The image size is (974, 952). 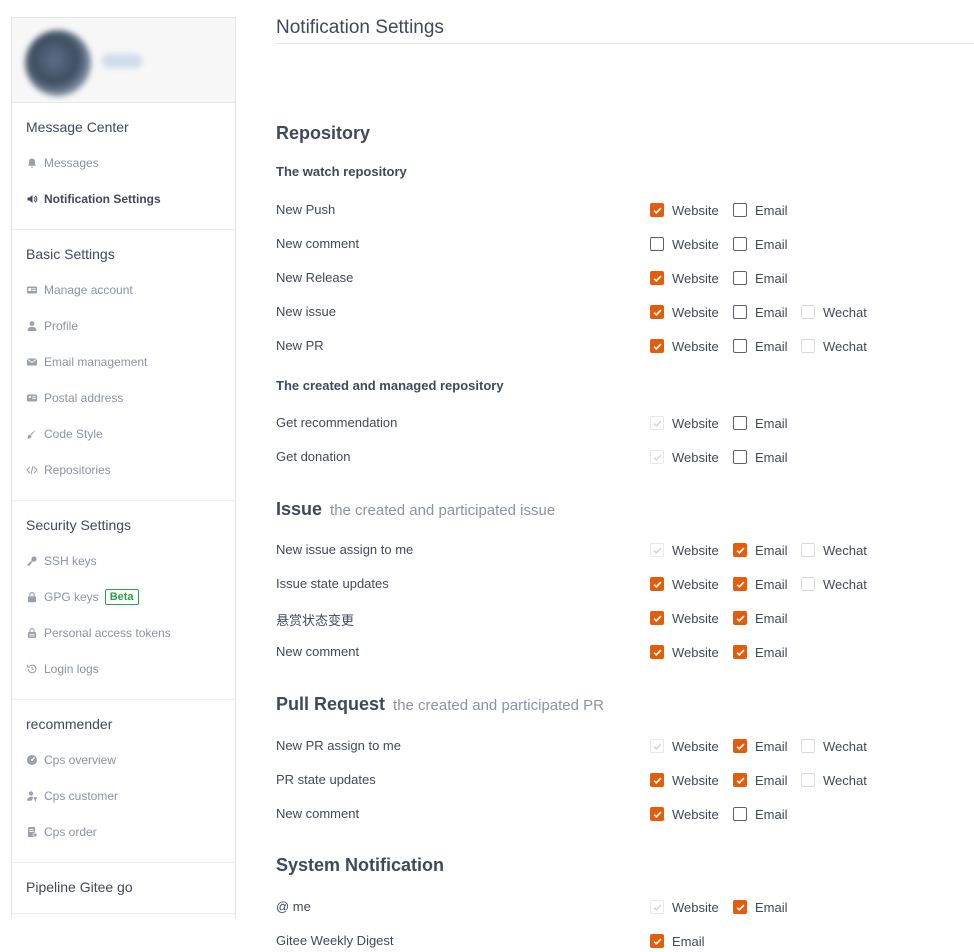 What do you see at coordinates (625, 814) in the screenshot?
I see `setting-row: New comment Website Email` at bounding box center [625, 814].